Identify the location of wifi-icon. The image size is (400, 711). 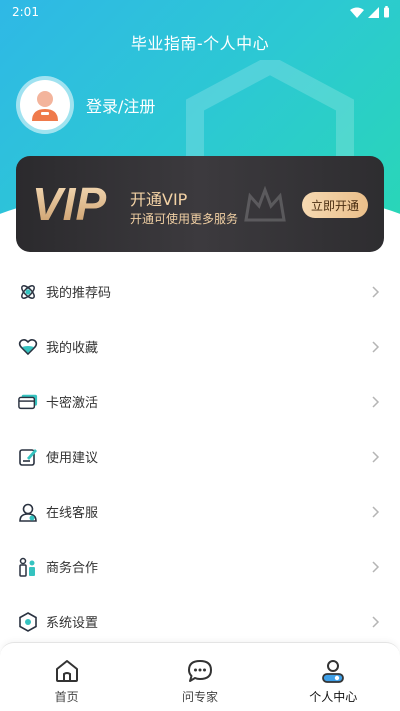
(357, 12).